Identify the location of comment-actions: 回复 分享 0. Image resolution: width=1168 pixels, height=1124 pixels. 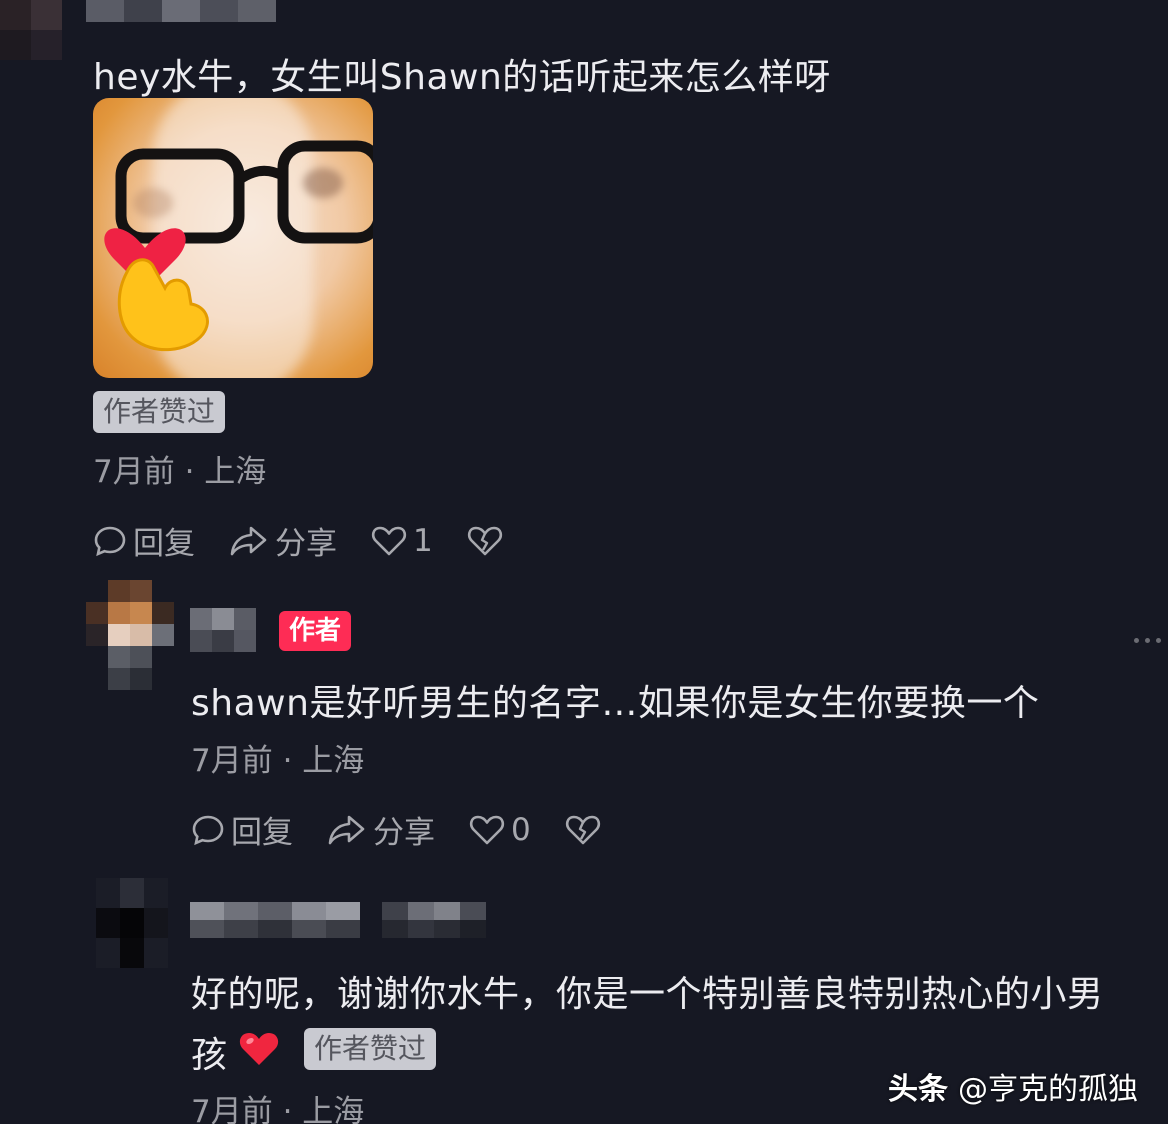
(416, 829).